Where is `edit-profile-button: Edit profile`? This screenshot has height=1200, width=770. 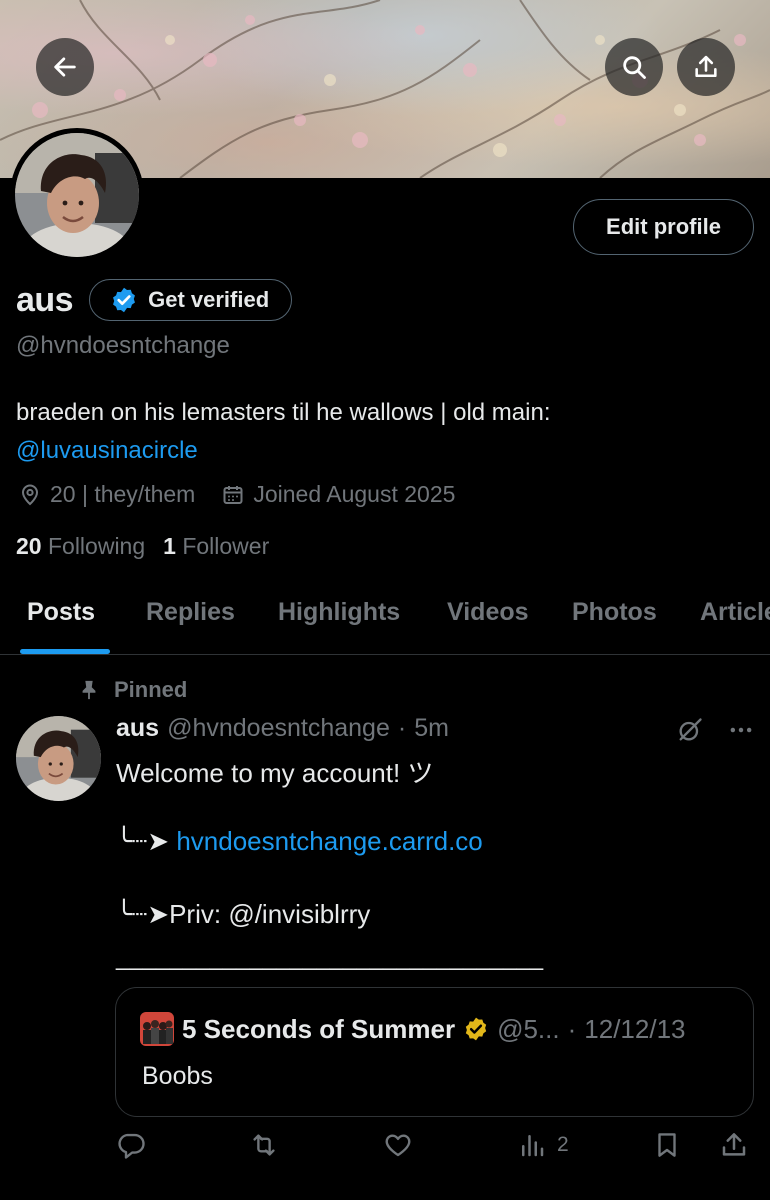
edit-profile-button: Edit profile is located at coordinates (663, 227).